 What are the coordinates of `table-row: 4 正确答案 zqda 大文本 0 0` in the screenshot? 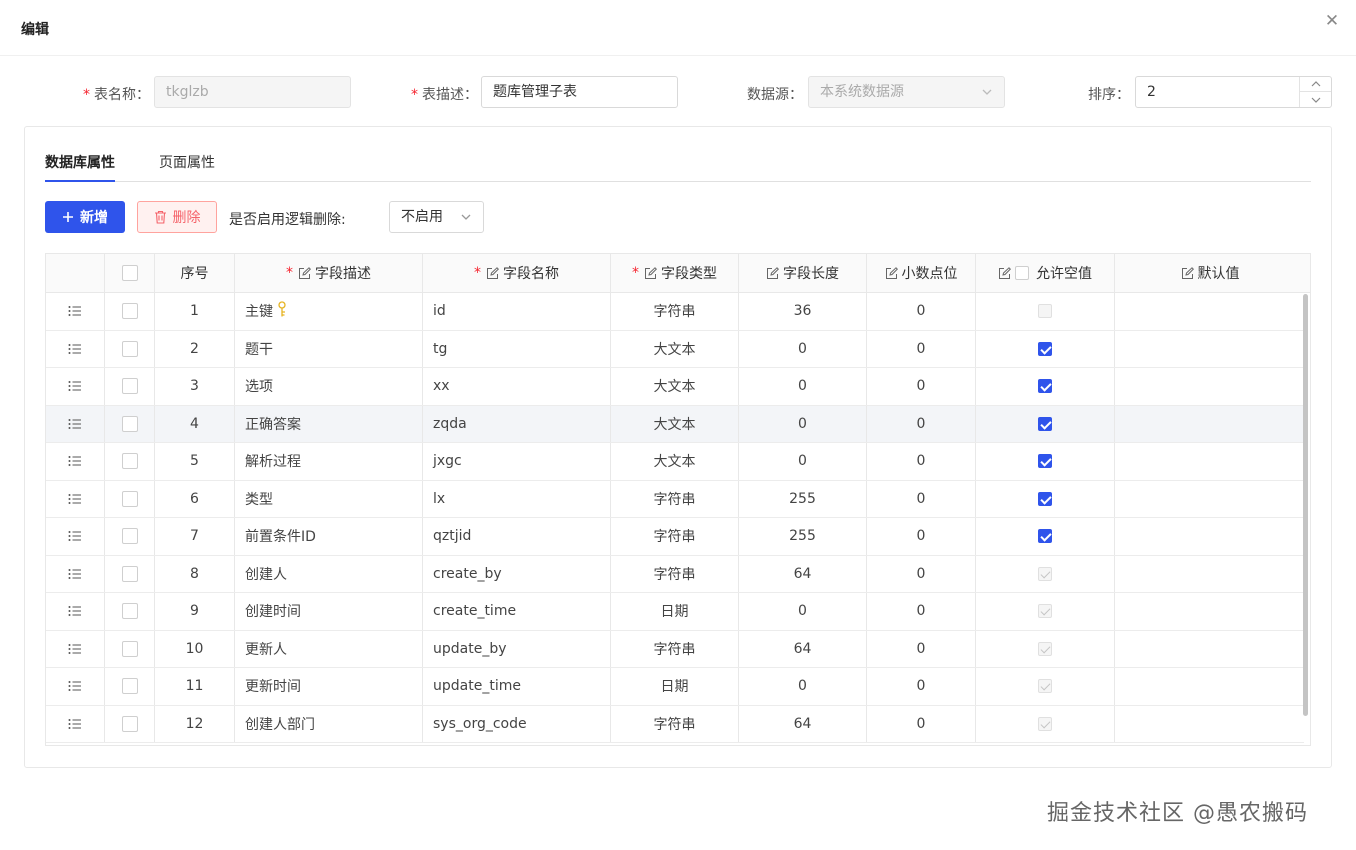 It's located at (675, 424).